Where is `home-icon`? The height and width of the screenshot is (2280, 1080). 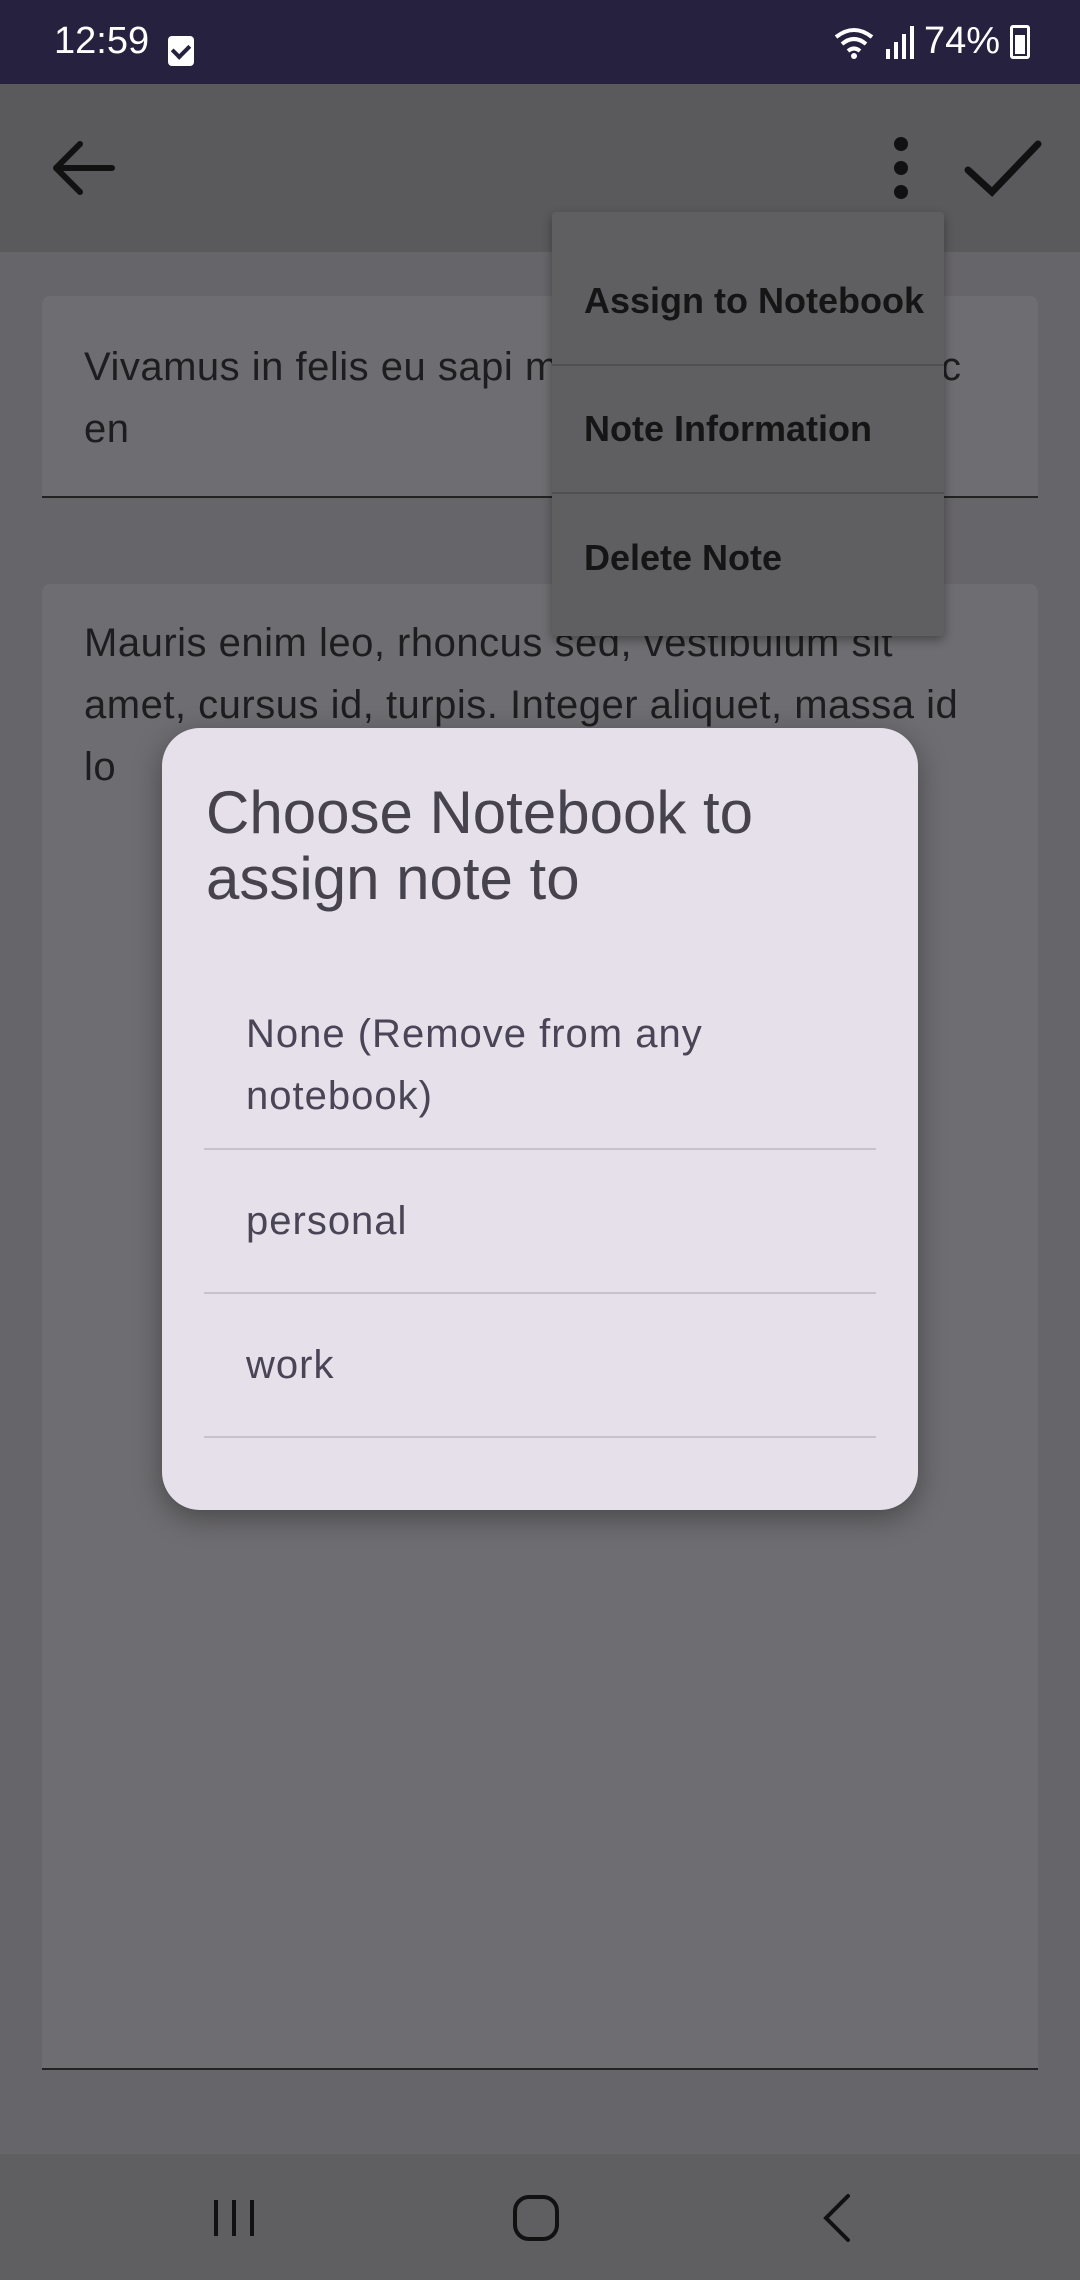
home-icon is located at coordinates (536, 2218).